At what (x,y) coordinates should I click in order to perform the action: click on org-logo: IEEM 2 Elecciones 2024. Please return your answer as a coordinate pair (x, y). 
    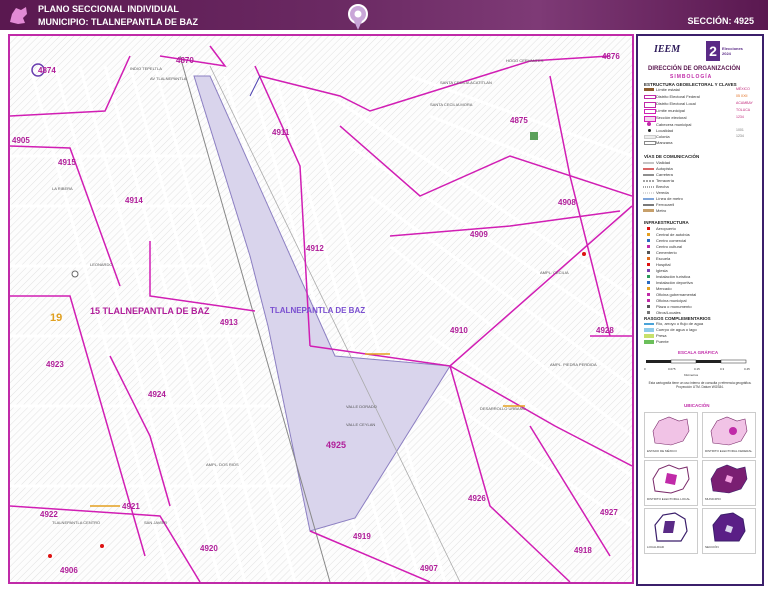
    Looking at the image, I should click on (698, 51).